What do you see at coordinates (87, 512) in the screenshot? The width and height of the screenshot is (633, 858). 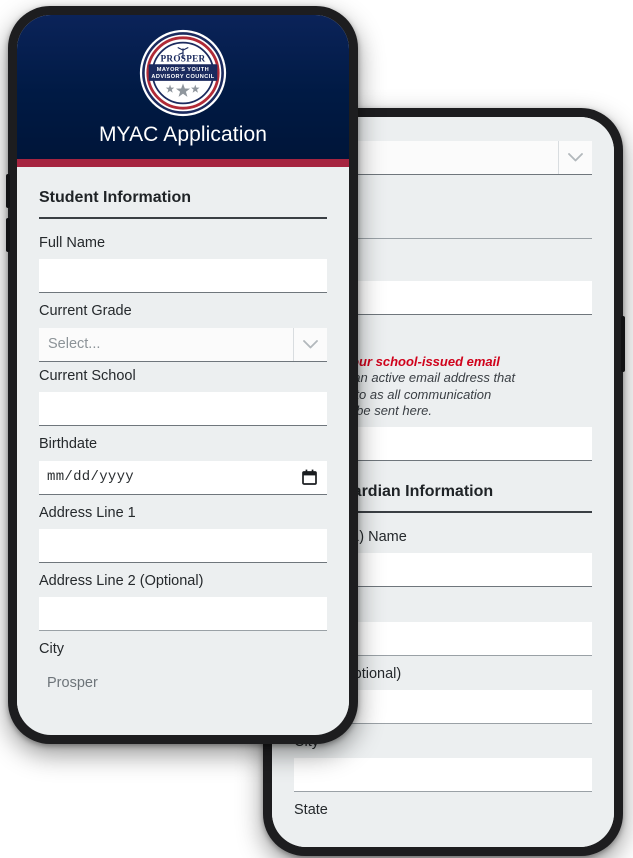 I see `address-line-1-label: Address Line 1` at bounding box center [87, 512].